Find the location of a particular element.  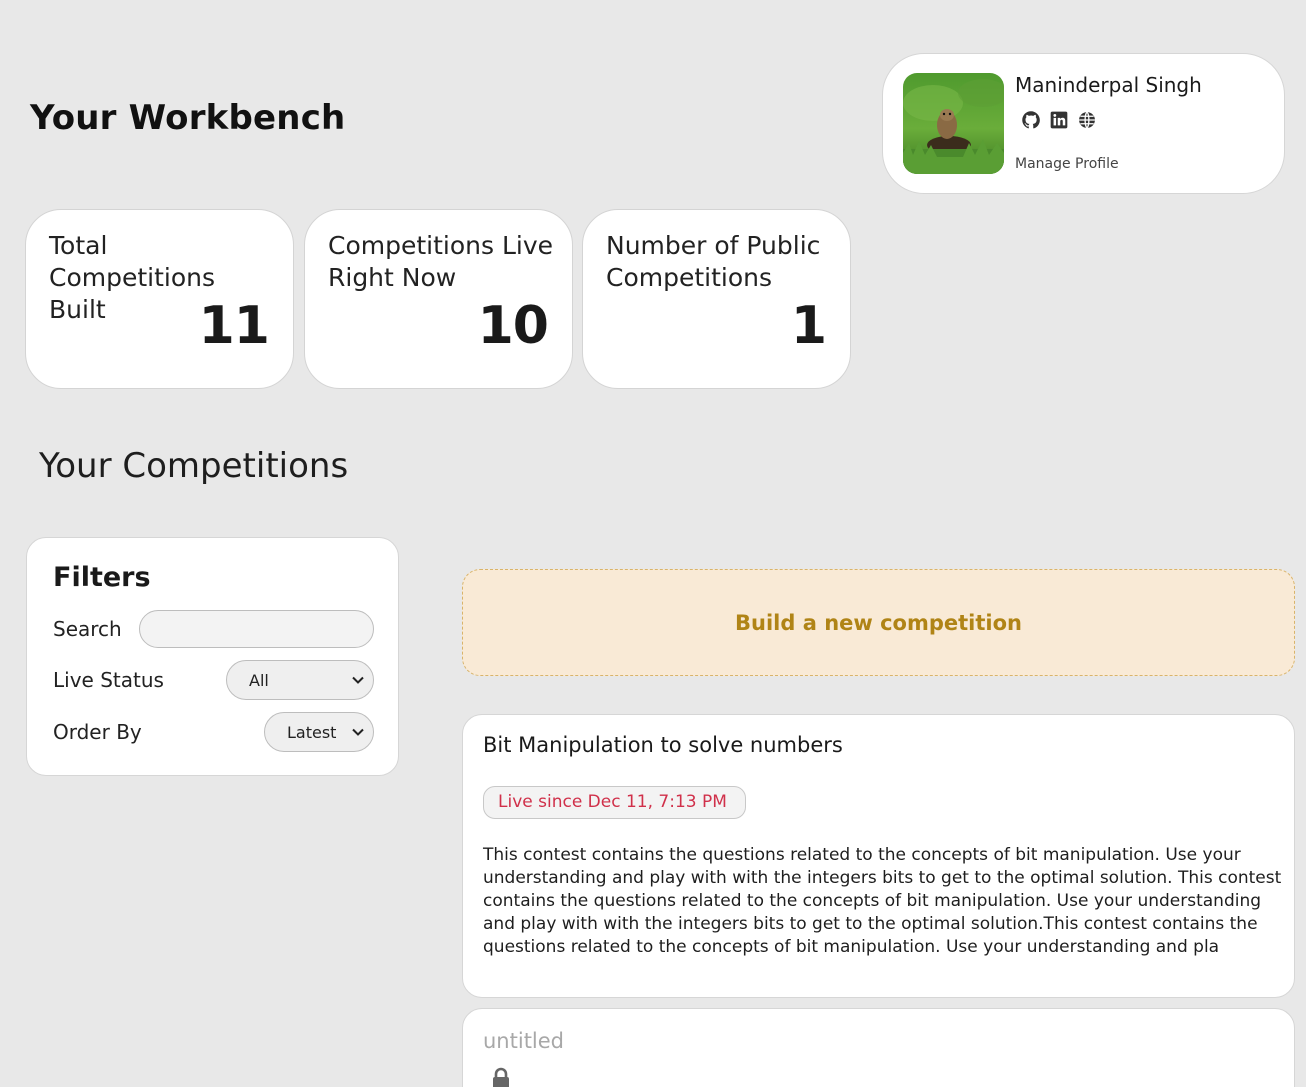

github-icon is located at coordinates (1031, 120).